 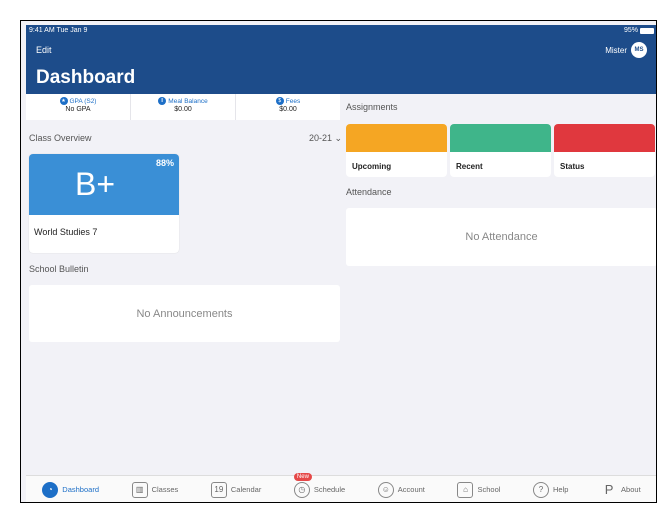 What do you see at coordinates (551, 489) in the screenshot?
I see `tab-help: ? Help` at bounding box center [551, 489].